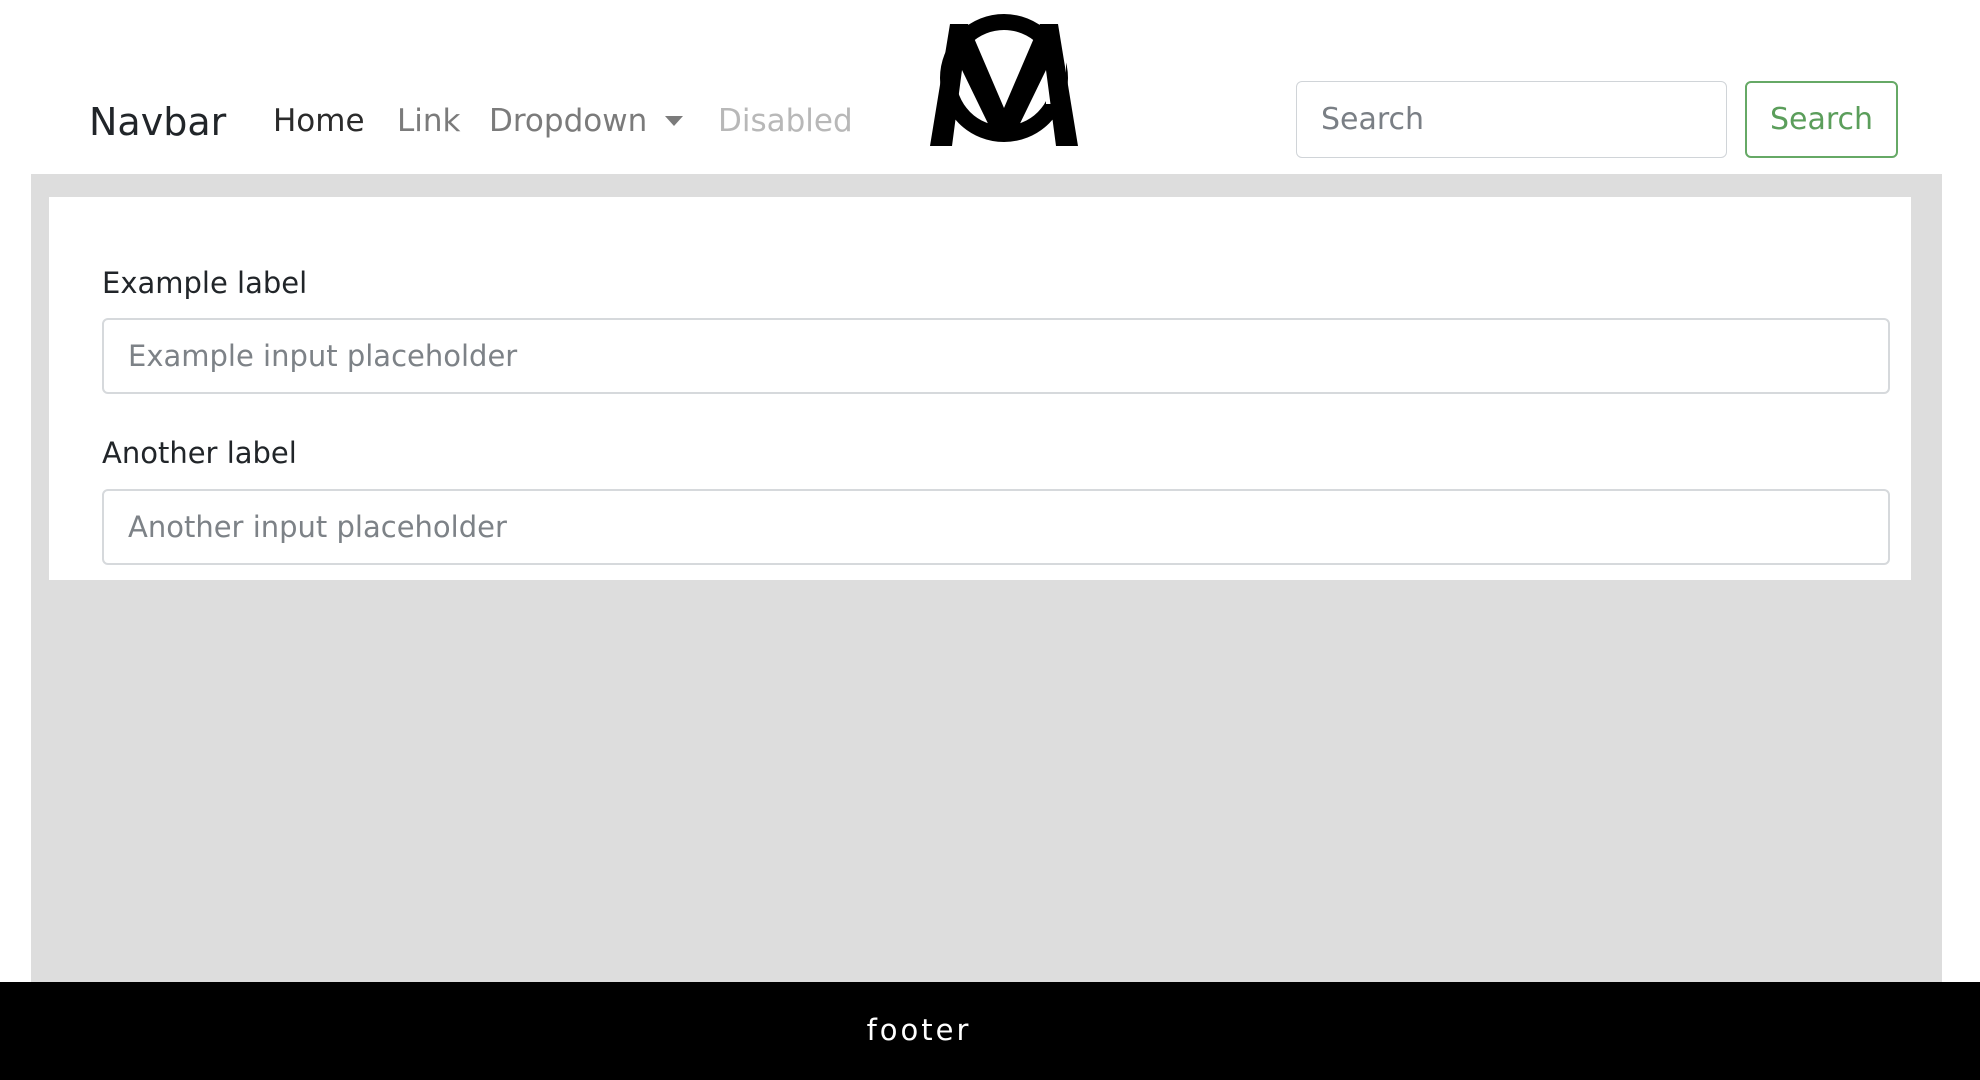 The height and width of the screenshot is (1080, 1980). Describe the element at coordinates (996, 527) in the screenshot. I see `another-input` at that location.